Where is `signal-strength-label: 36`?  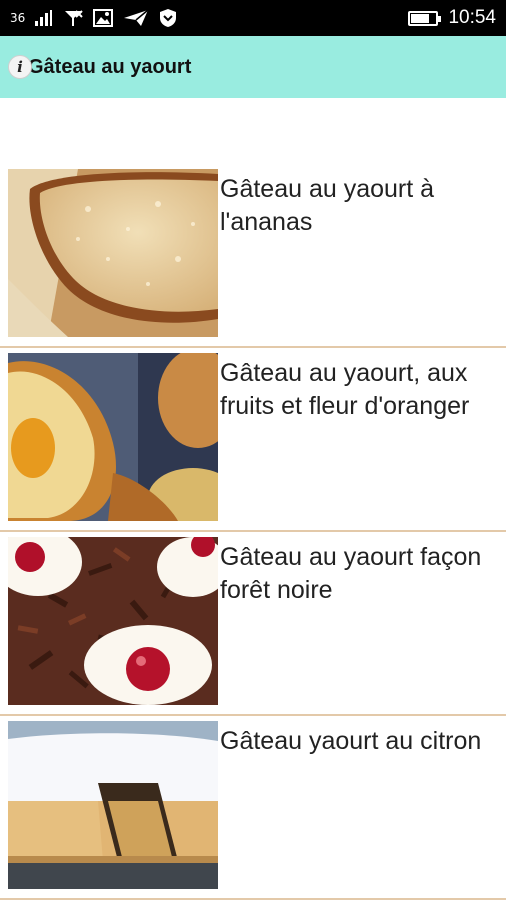
signal-strength-label: 36 is located at coordinates (18, 18).